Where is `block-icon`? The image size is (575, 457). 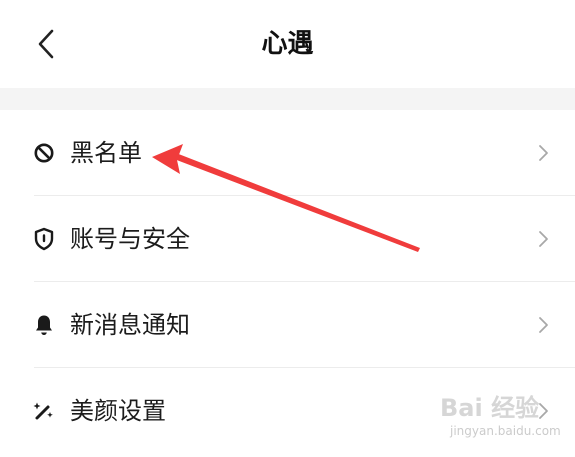 block-icon is located at coordinates (44, 153).